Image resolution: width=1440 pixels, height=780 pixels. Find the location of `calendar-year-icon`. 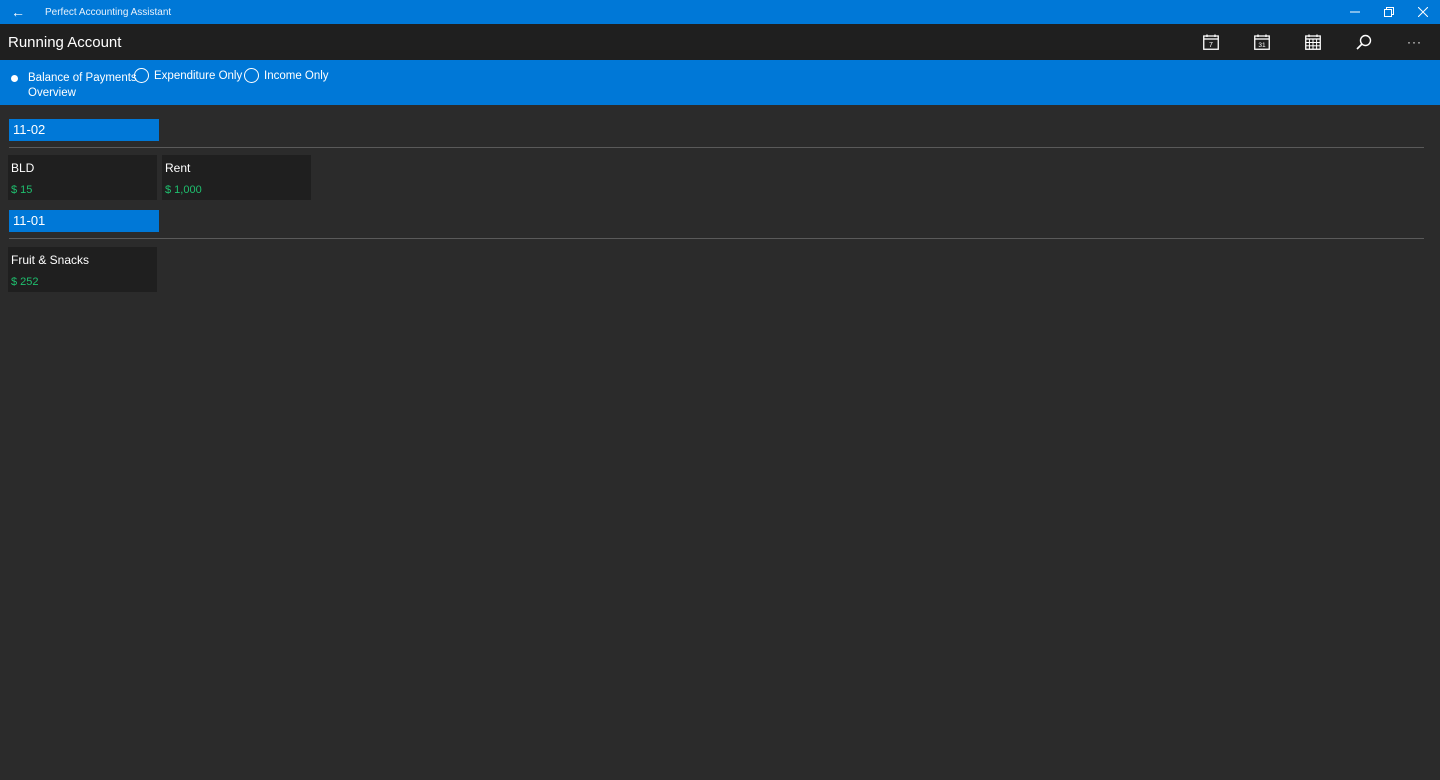

calendar-year-icon is located at coordinates (1312, 42).